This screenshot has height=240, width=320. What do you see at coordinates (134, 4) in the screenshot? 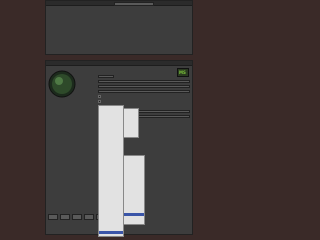
I see `top-field` at bounding box center [134, 4].